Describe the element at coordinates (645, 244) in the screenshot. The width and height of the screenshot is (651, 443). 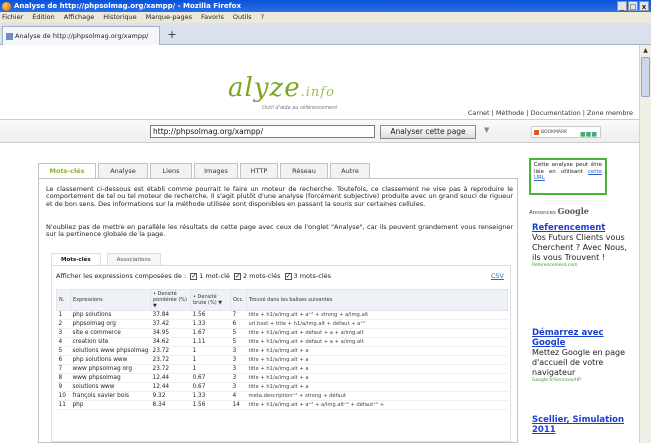
I see `vertical-scrollbar: ▲` at that location.